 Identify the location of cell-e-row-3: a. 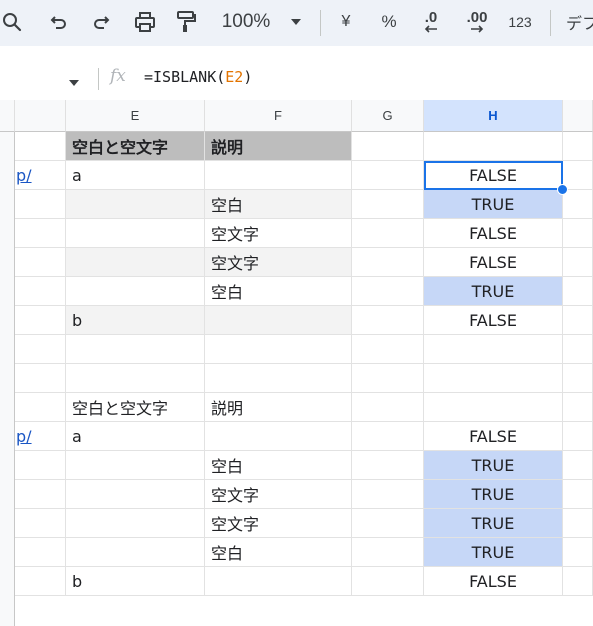
(135, 175).